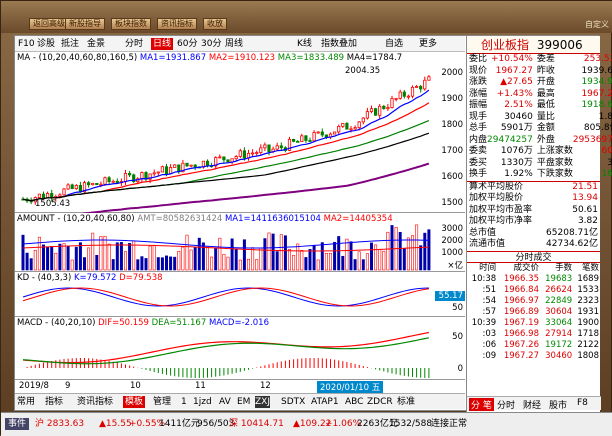  I want to click on tool-daily: 日线, so click(162, 44).